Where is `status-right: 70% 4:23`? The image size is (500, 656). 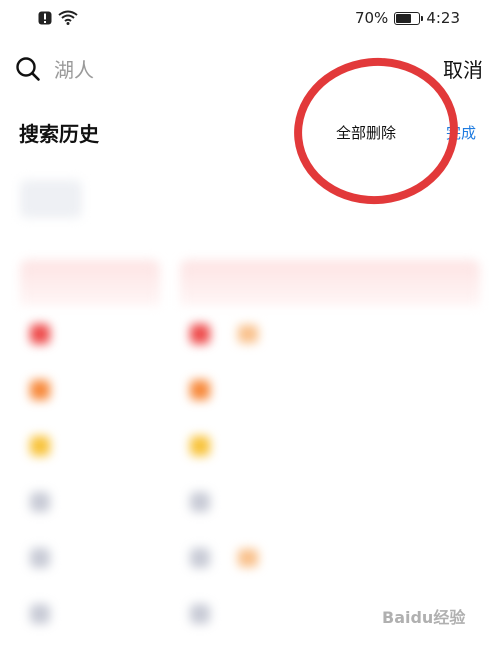
status-right: 70% 4:23 is located at coordinates (407, 18).